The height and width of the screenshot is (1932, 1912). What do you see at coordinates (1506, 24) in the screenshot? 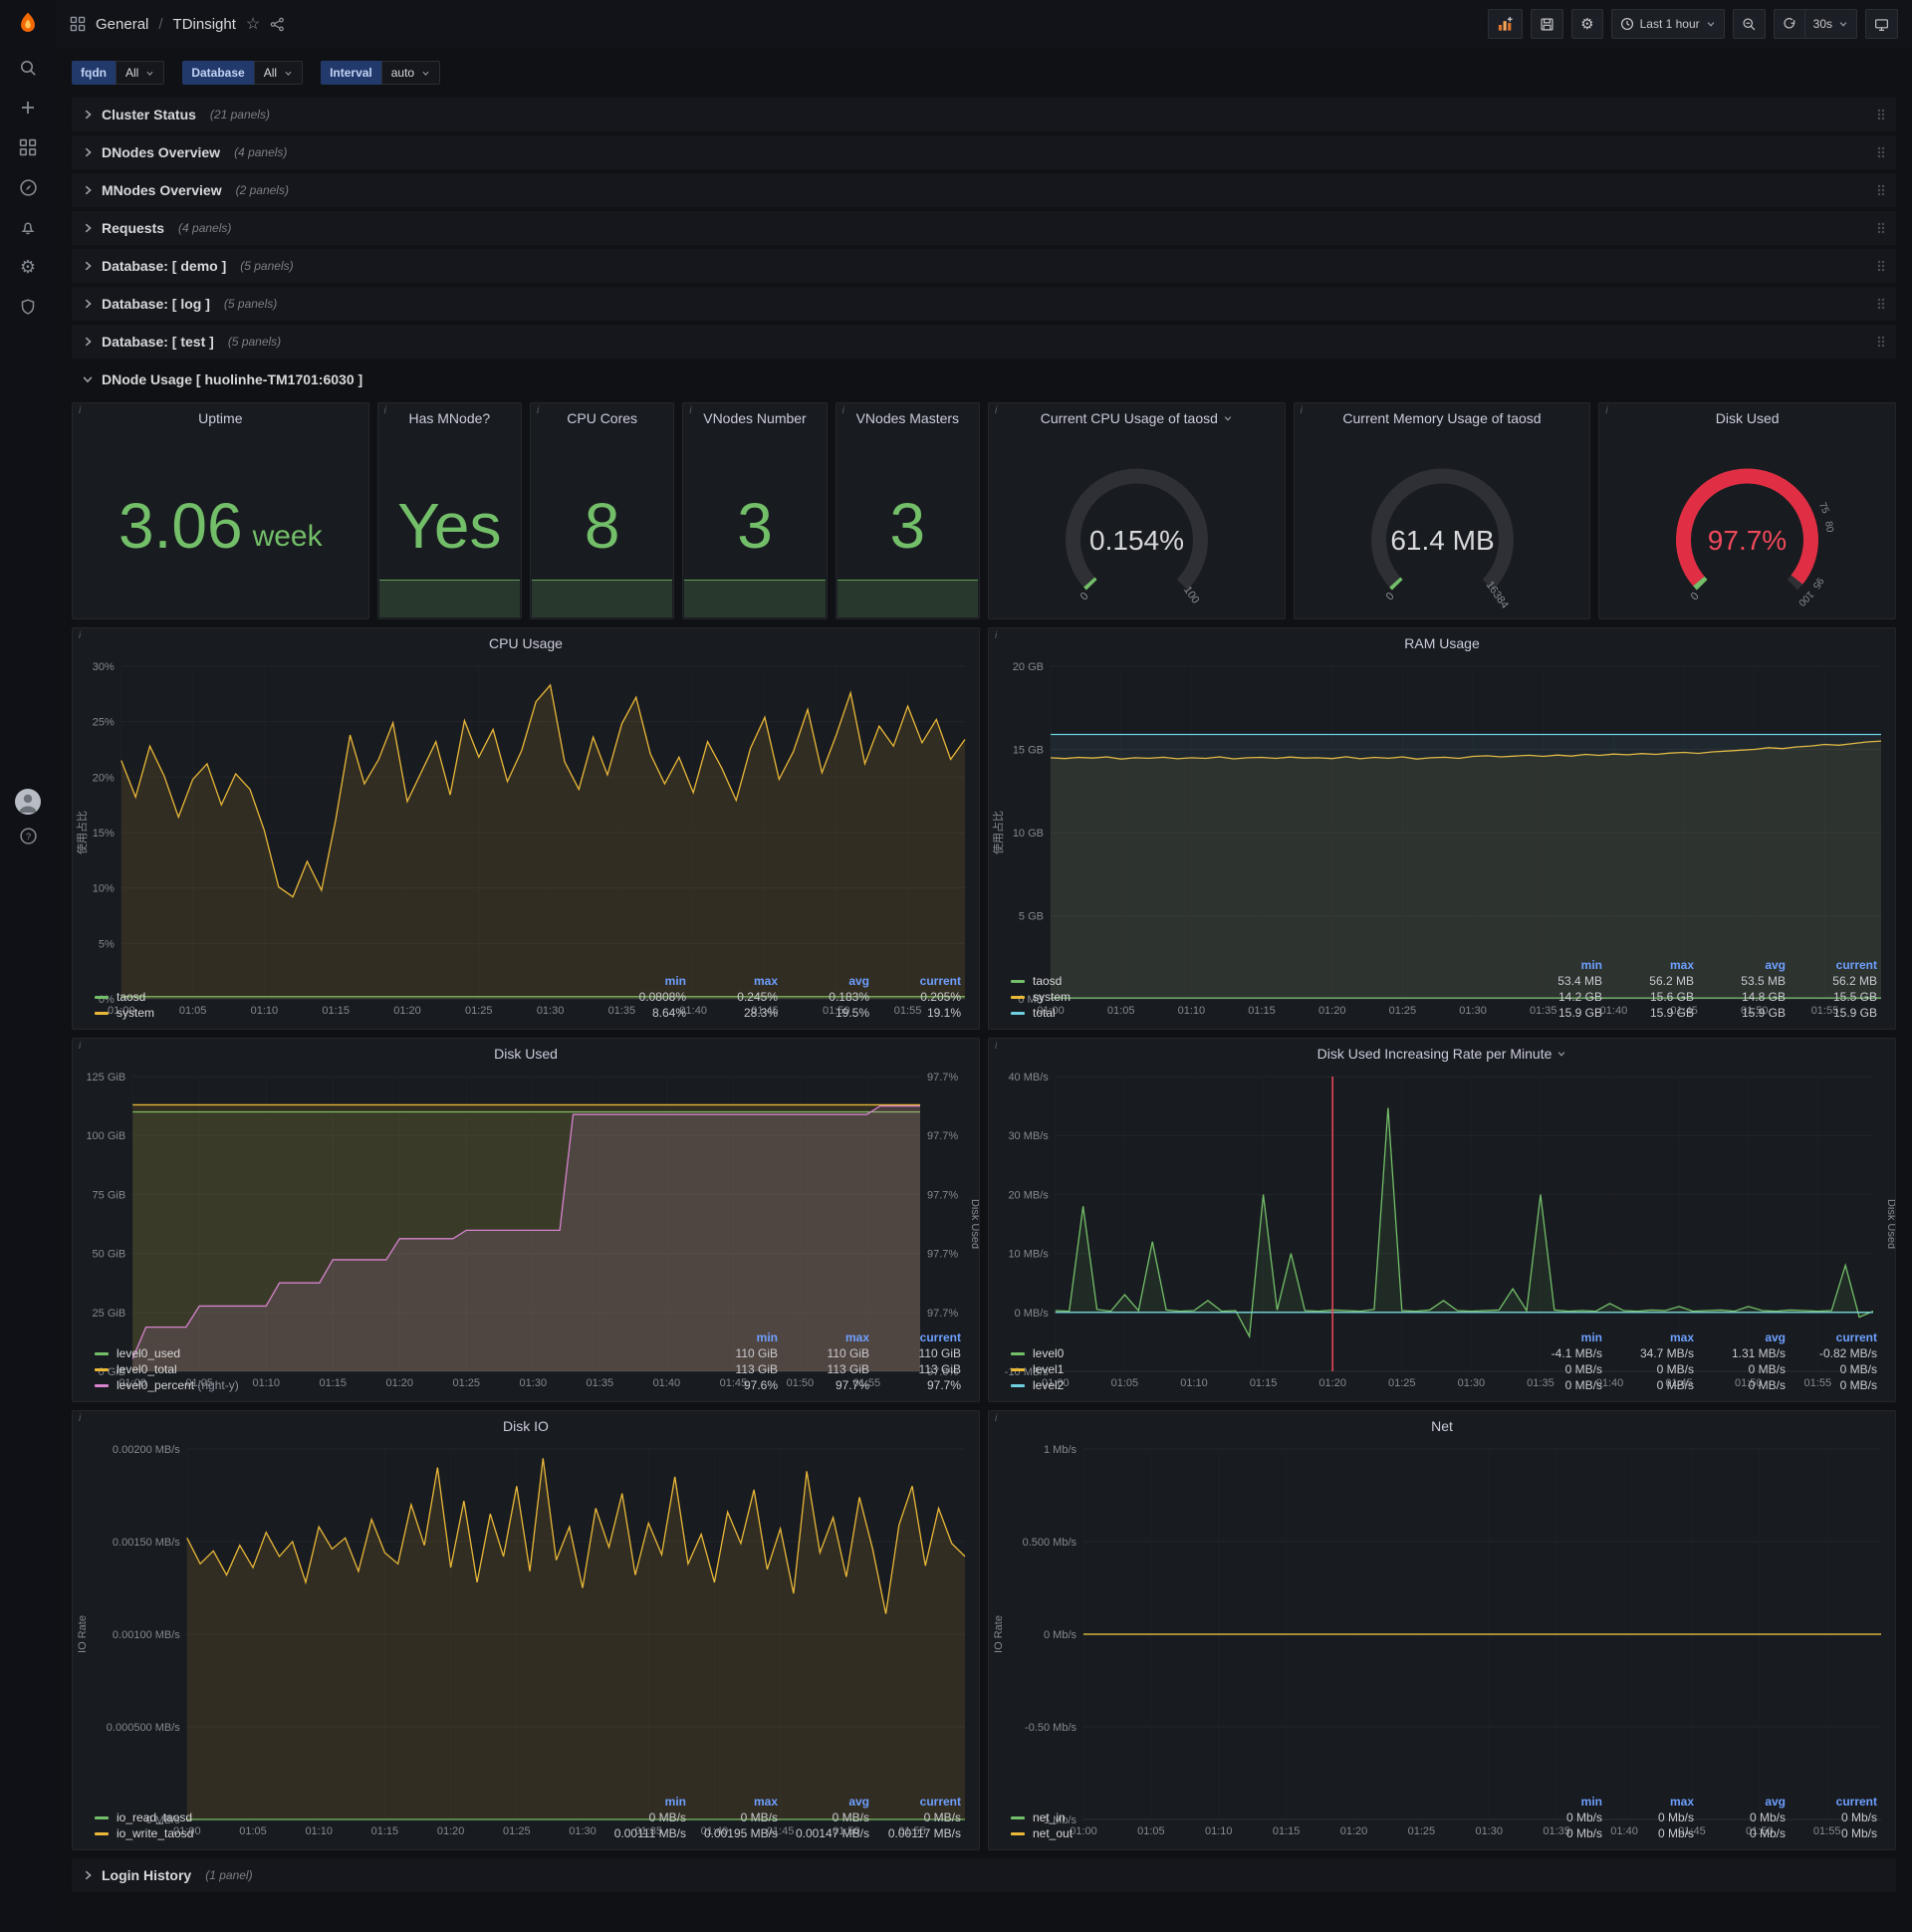
I see `add-panel-button` at bounding box center [1506, 24].